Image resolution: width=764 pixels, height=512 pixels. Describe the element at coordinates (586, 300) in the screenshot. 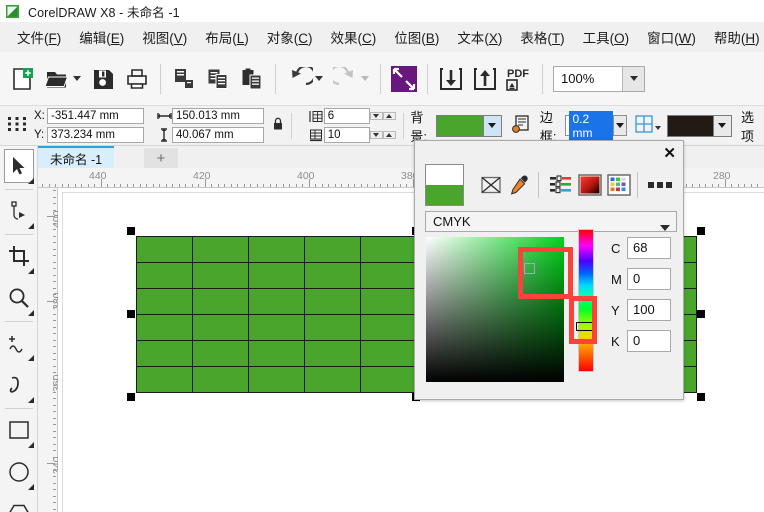

I see `hue-strip` at that location.